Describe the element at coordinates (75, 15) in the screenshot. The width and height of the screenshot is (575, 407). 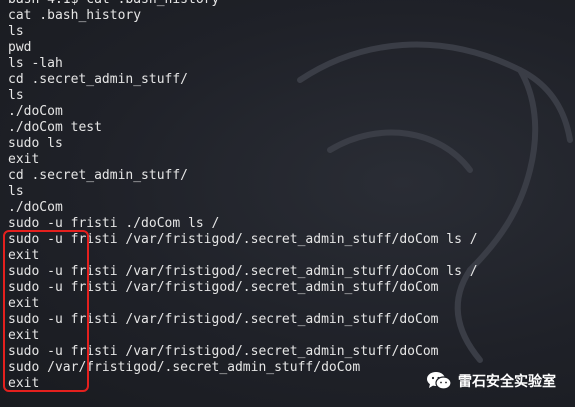
I see `terminal-line: cat .bash_history` at that location.